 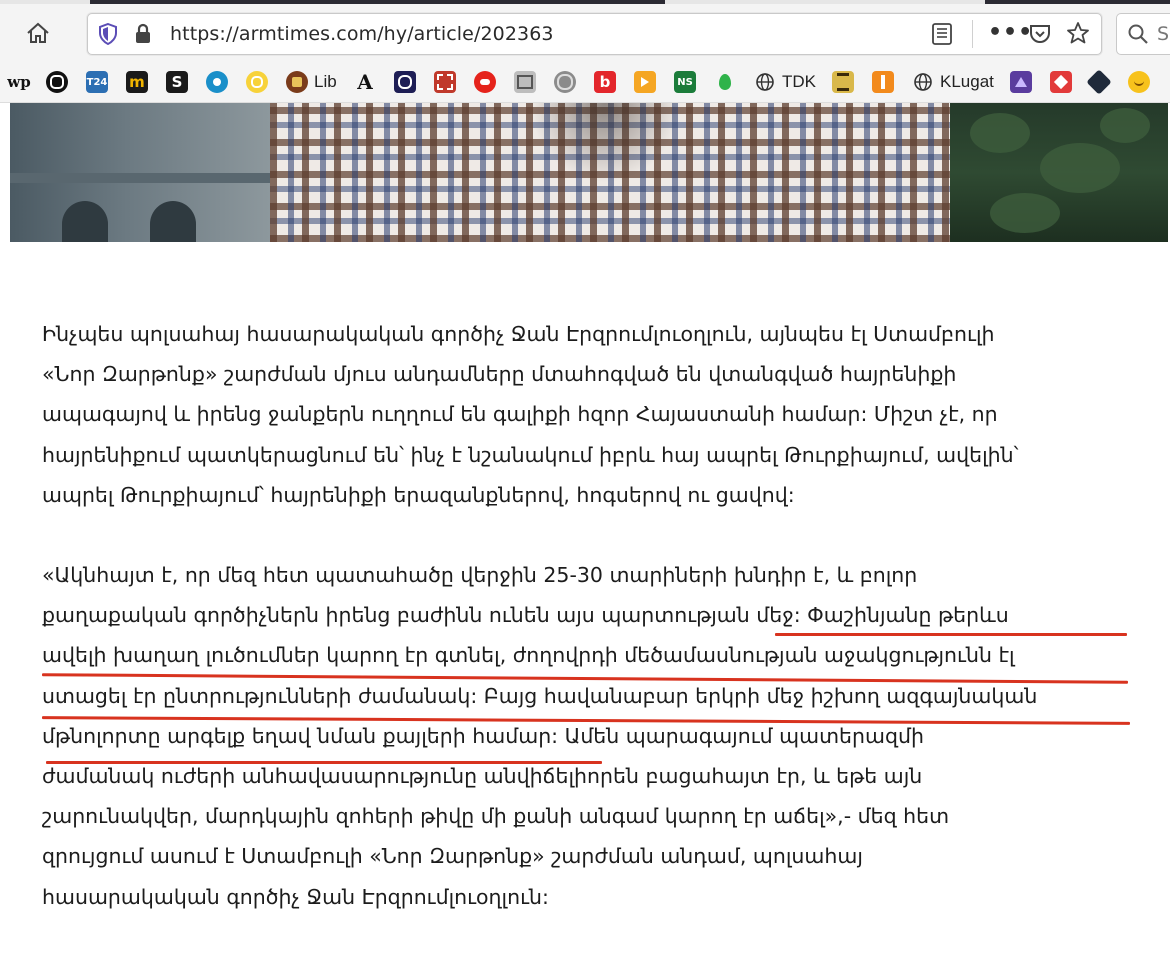 I want to click on bookmark-tdk: TDK, so click(x=785, y=82).